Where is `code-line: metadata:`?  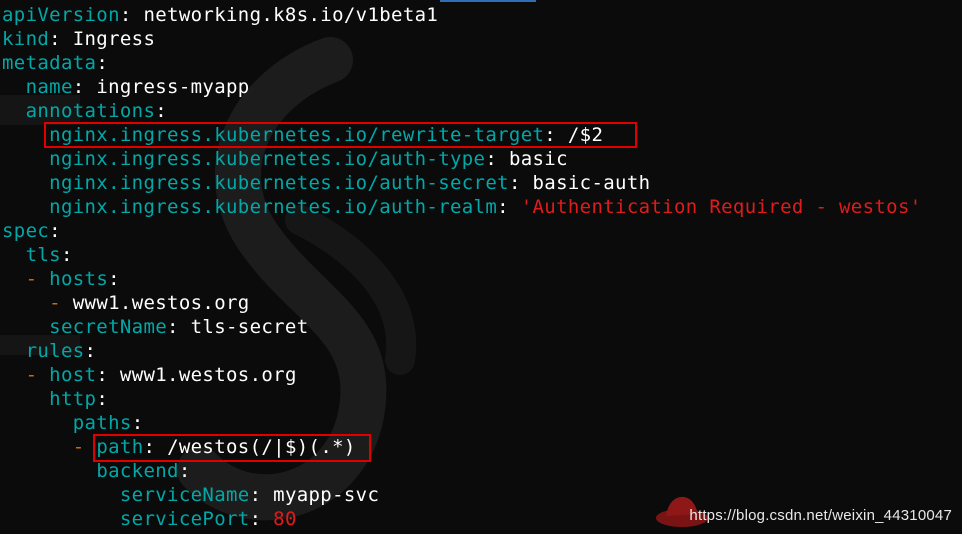
code-line: metadata: is located at coordinates (462, 63).